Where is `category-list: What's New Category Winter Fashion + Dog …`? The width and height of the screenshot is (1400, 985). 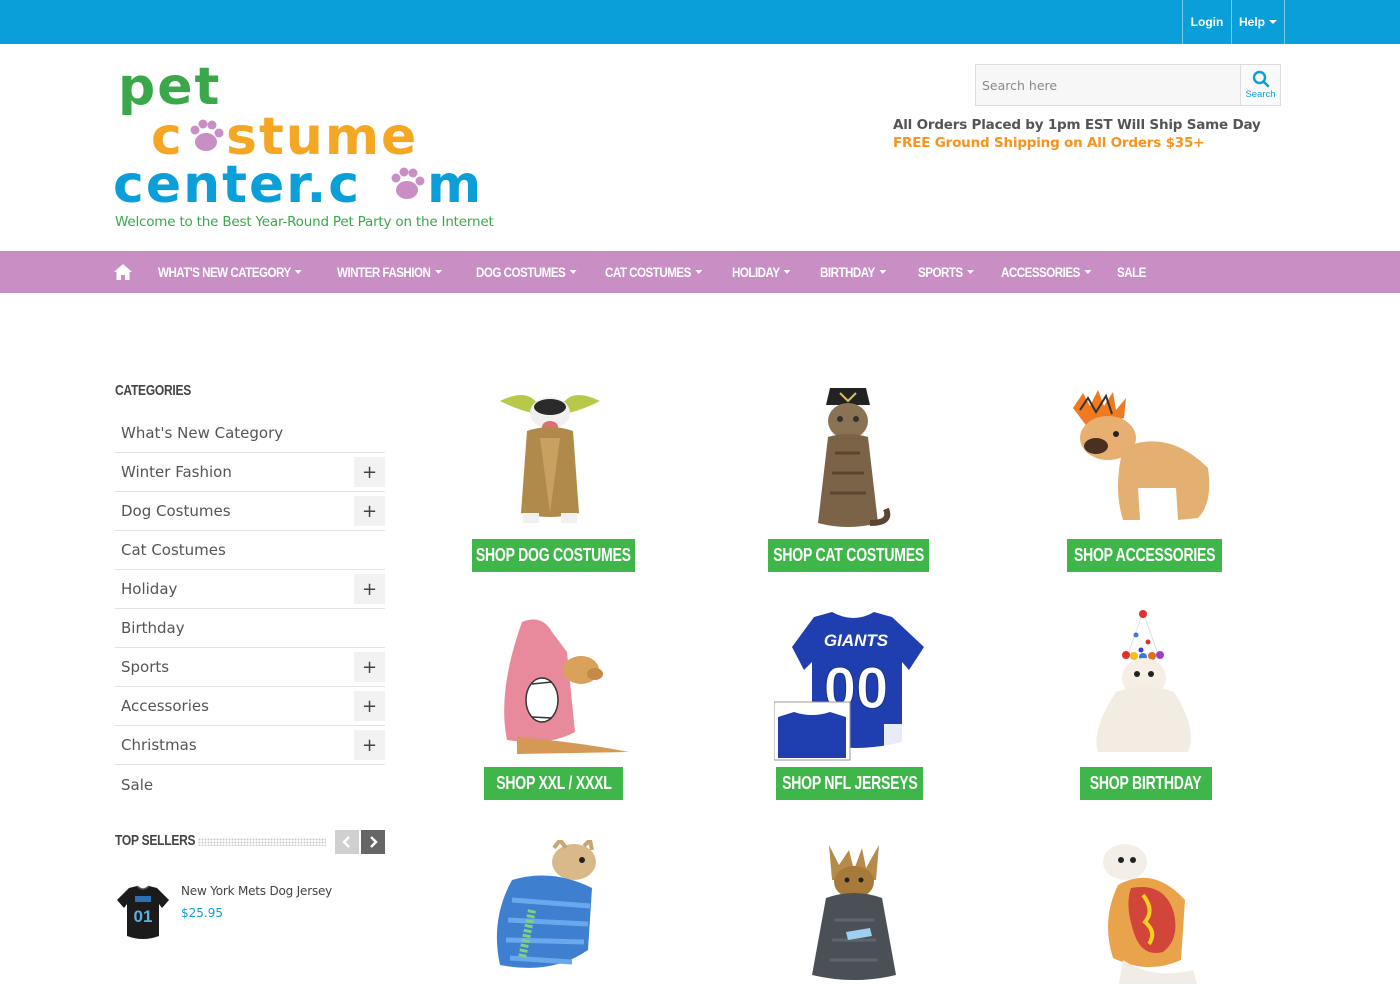 category-list: What's New Category Winter Fashion + Dog … is located at coordinates (250, 609).